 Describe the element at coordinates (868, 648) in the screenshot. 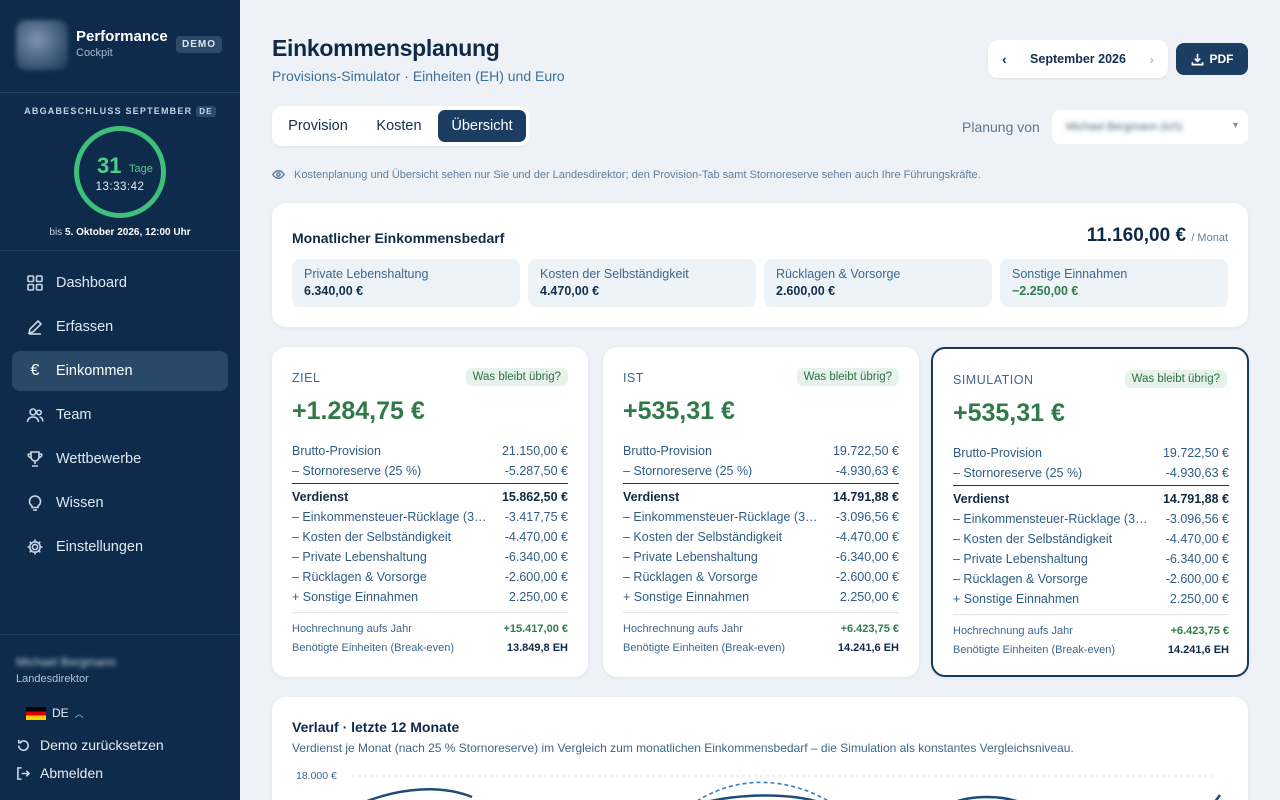

I see `breakeven-value: 14.241,6 EH` at that location.